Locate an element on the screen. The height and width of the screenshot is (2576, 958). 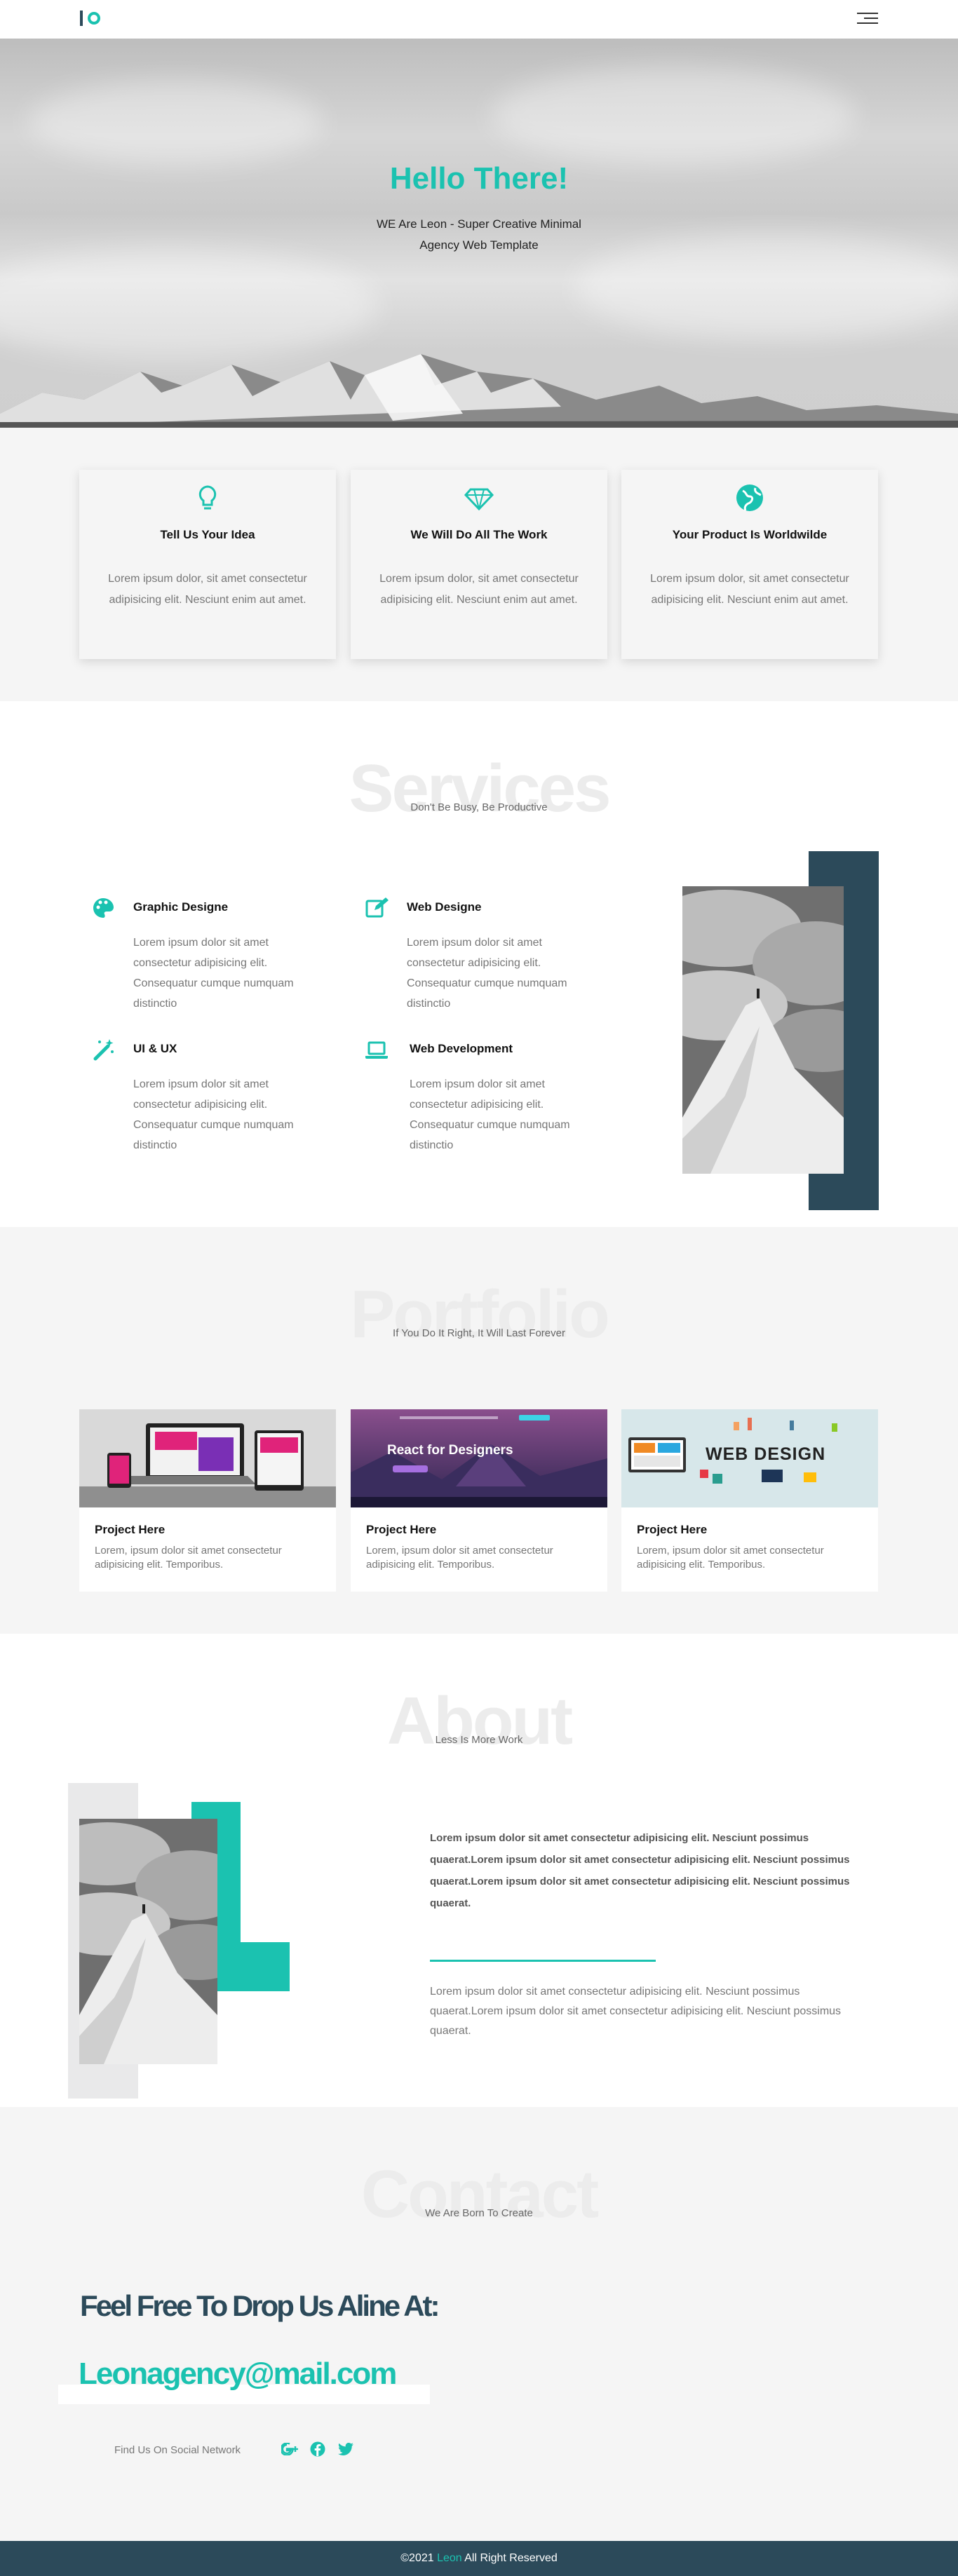
footer-brand: Leon is located at coordinates (449, 2558).